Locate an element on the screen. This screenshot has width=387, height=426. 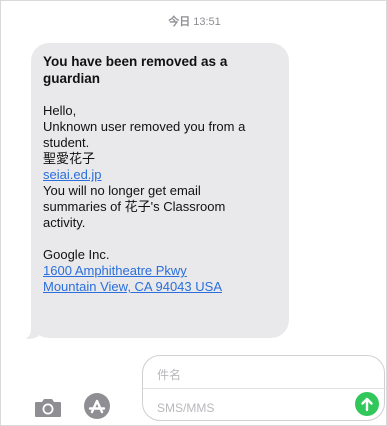
message-text-line: summaries of 花子's Classroom is located at coordinates (134, 206).